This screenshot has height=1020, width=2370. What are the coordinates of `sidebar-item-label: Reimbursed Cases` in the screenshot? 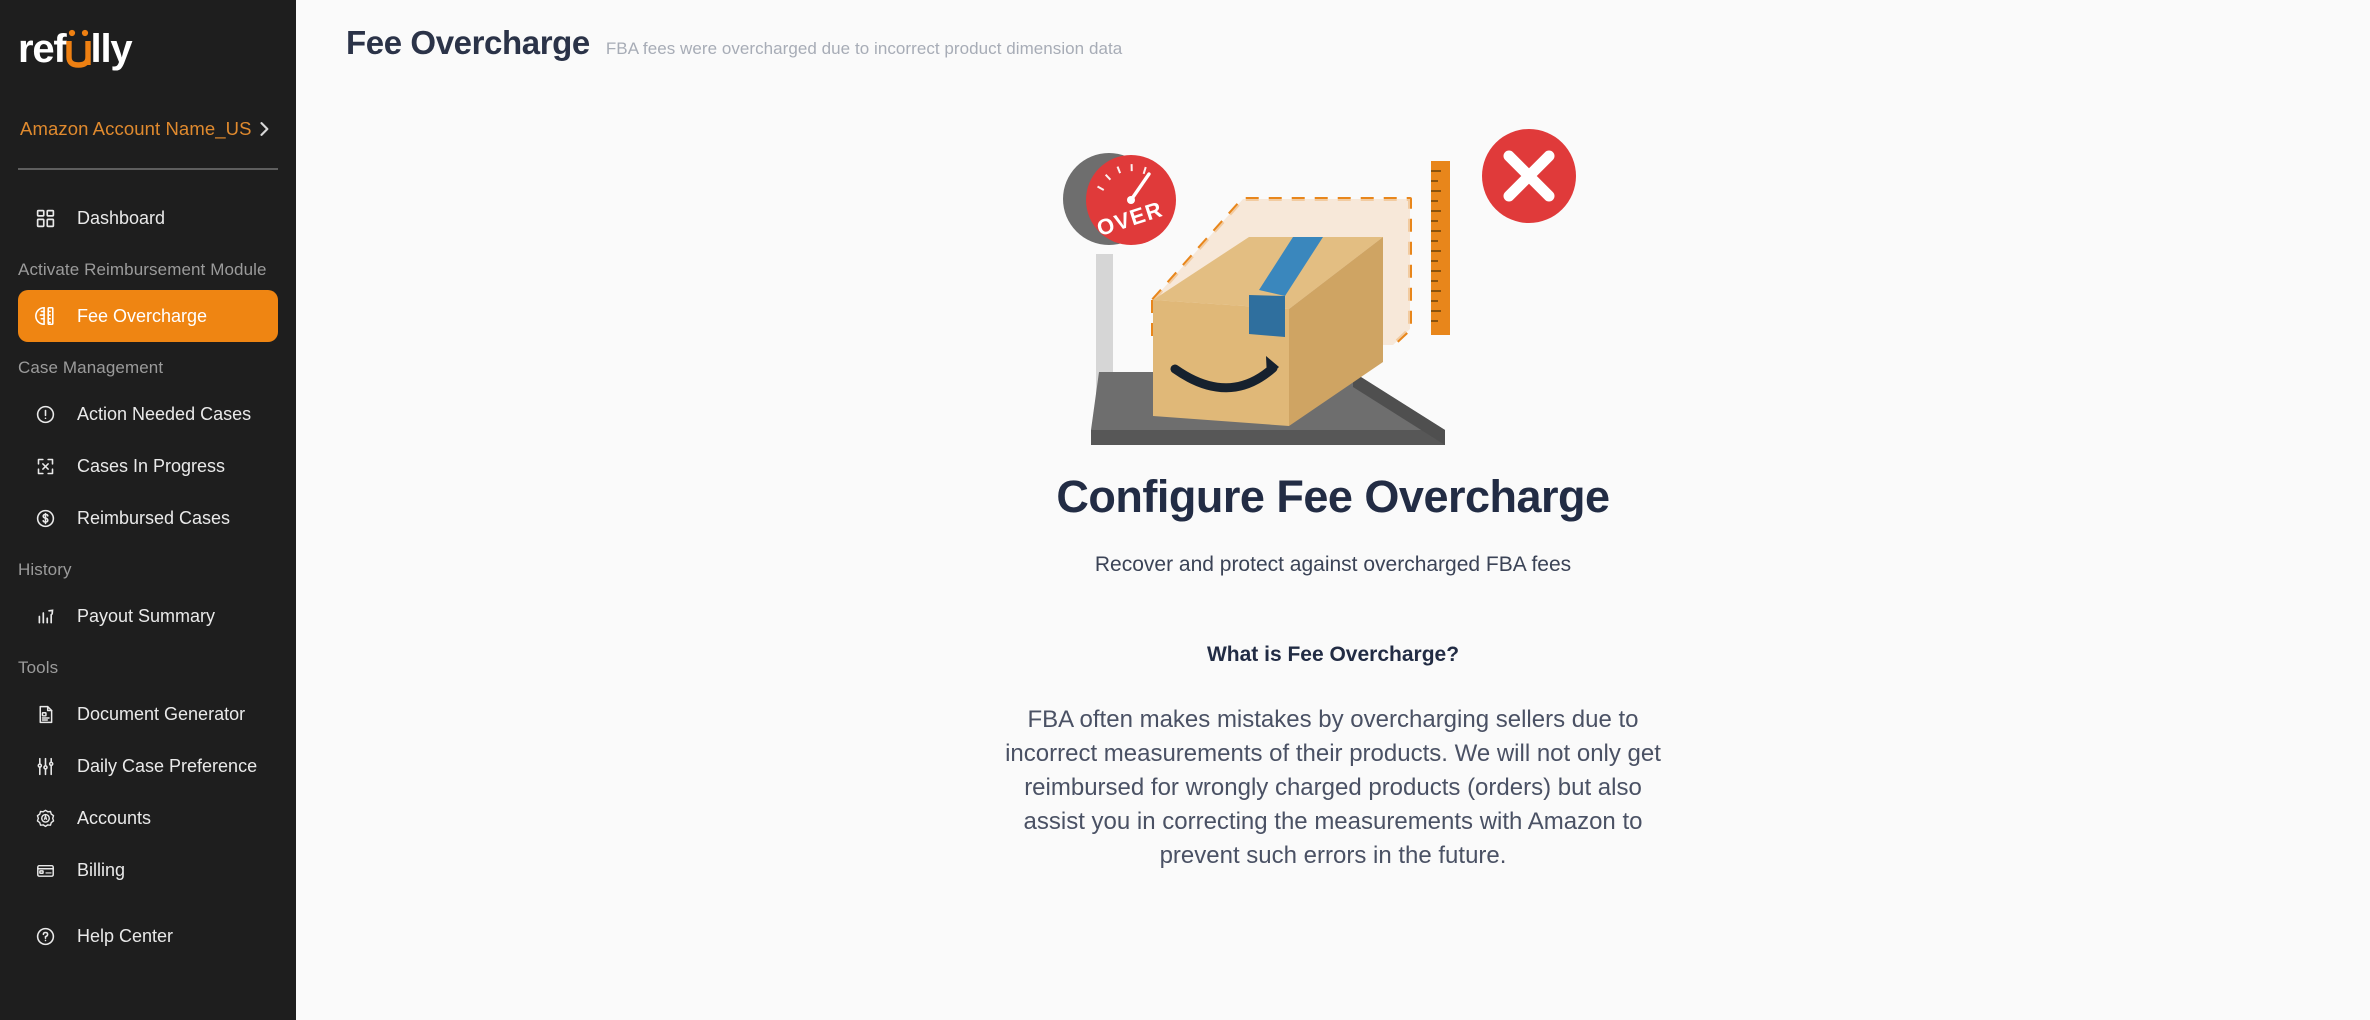 It's located at (154, 518).